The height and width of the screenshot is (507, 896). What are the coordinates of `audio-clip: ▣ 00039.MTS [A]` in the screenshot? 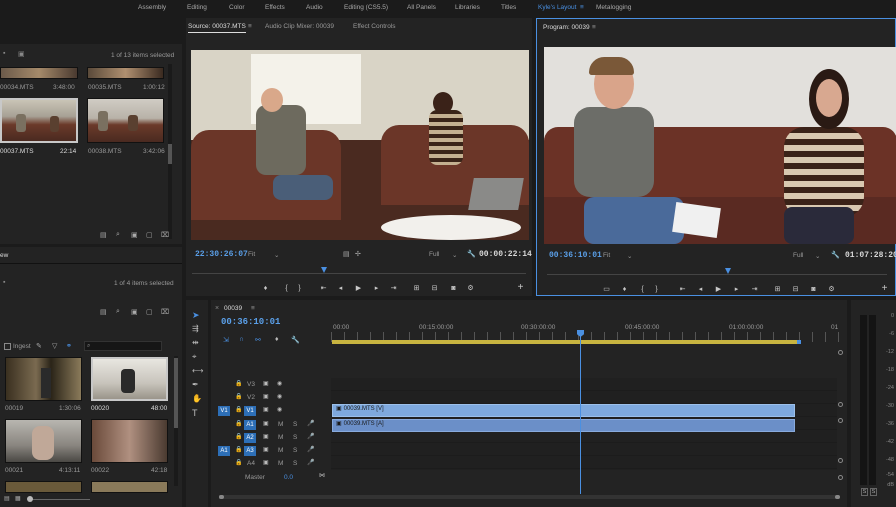 It's located at (563, 425).